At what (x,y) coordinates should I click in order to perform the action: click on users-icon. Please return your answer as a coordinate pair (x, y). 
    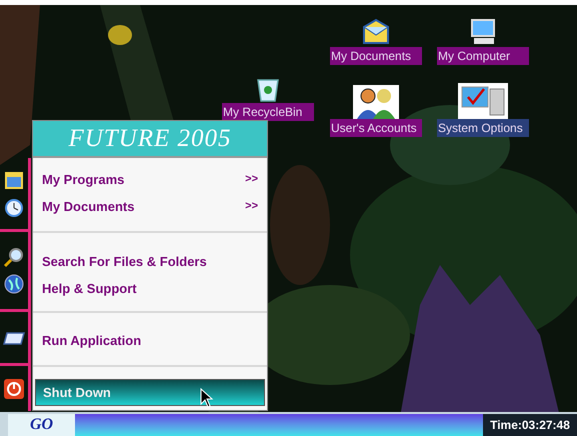
    Looking at the image, I should click on (376, 102).